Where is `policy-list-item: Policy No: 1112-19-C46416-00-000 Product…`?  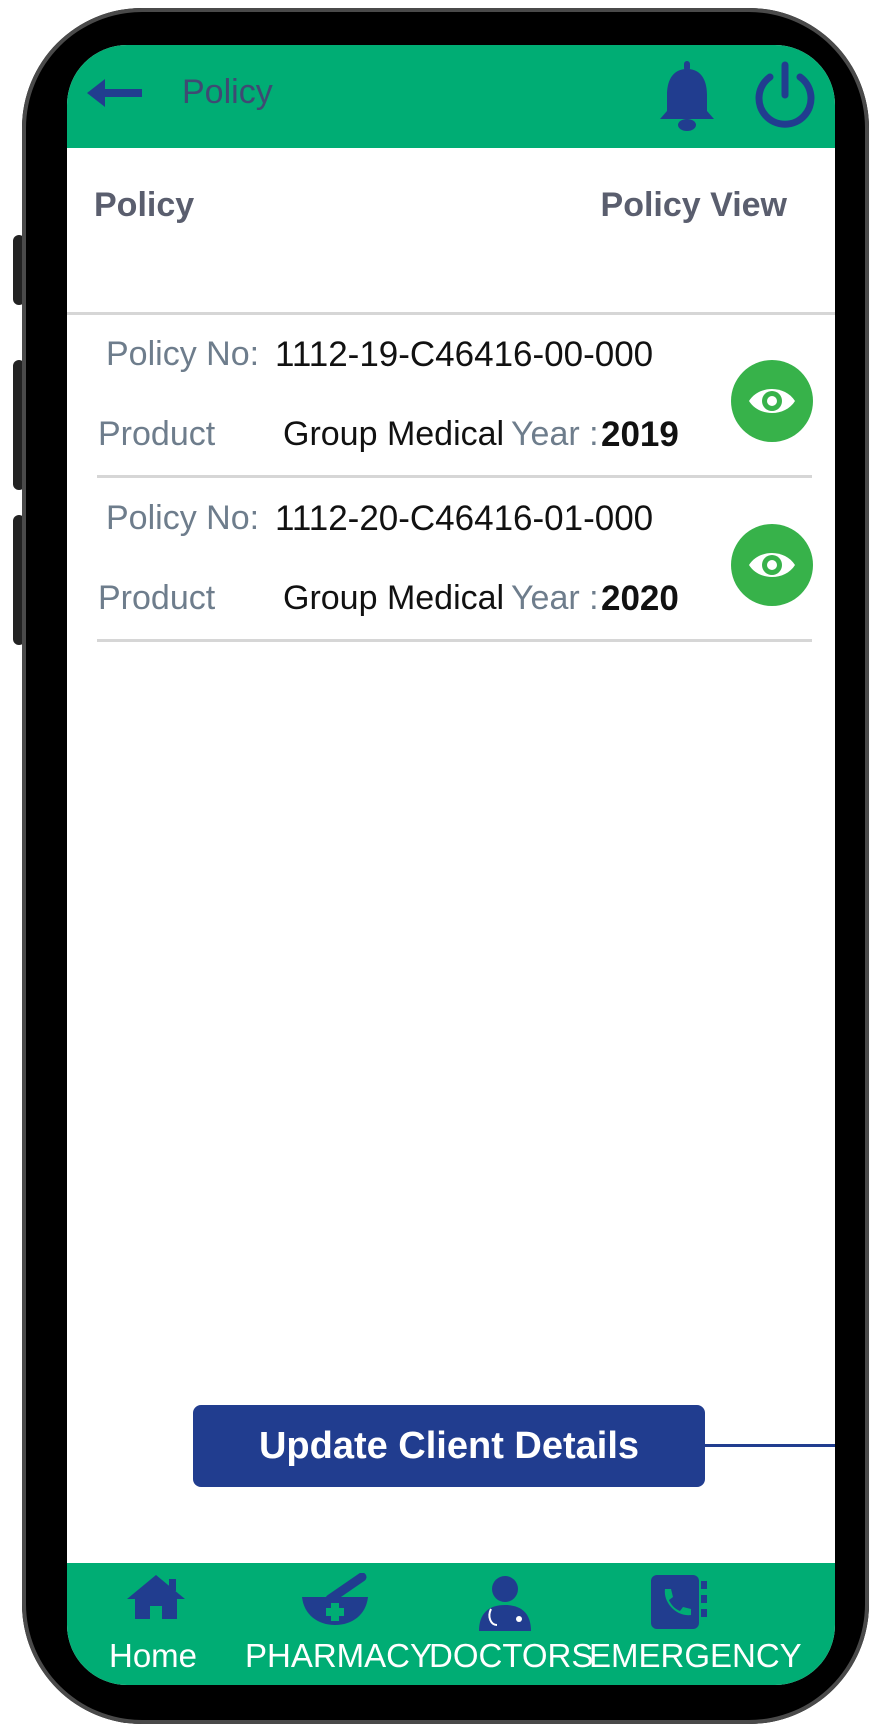 policy-list-item: Policy No: 1112-19-C46416-00-000 Product… is located at coordinates (451, 397).